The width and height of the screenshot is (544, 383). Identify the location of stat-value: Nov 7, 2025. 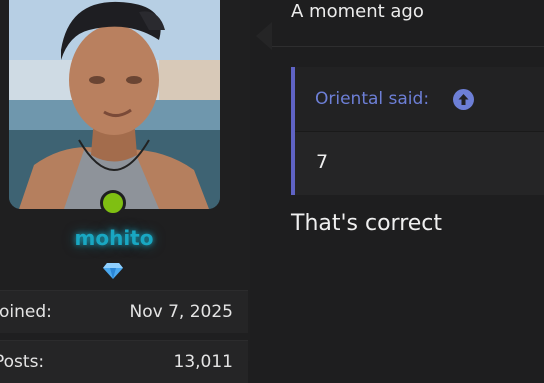
(181, 312).